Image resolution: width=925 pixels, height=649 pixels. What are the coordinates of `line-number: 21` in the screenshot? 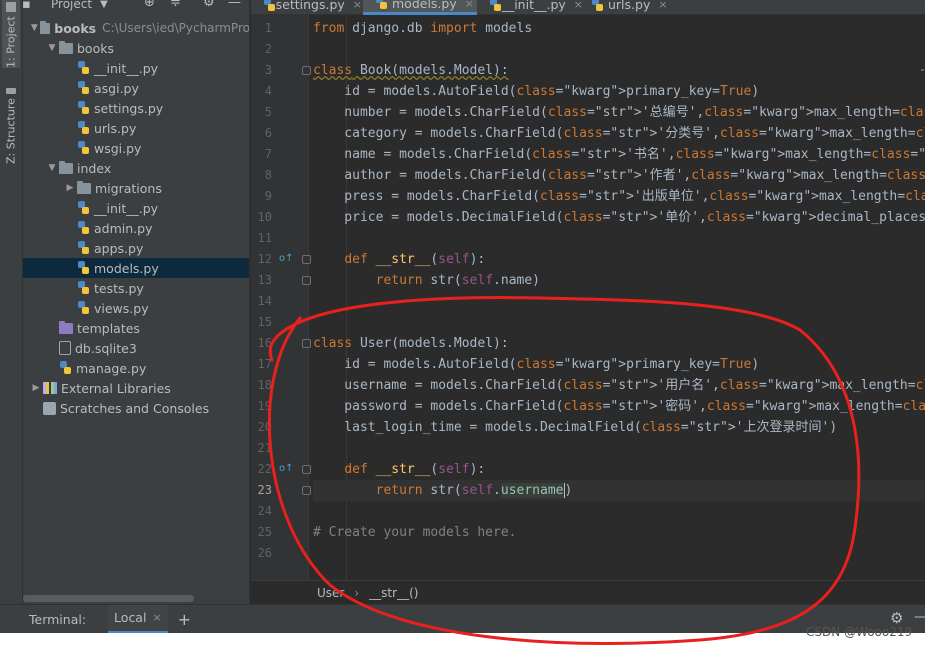 It's located at (264, 448).